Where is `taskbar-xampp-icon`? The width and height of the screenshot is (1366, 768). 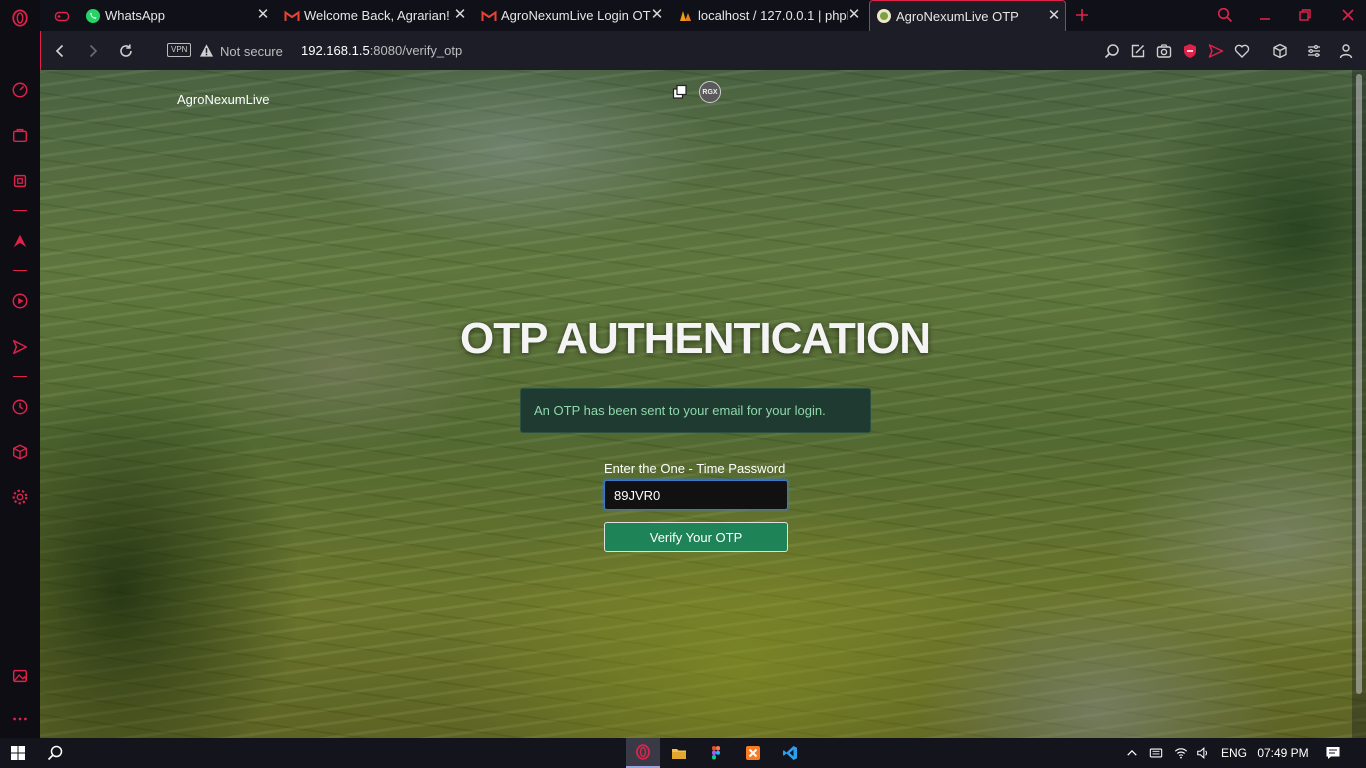 taskbar-xampp-icon is located at coordinates (753, 753).